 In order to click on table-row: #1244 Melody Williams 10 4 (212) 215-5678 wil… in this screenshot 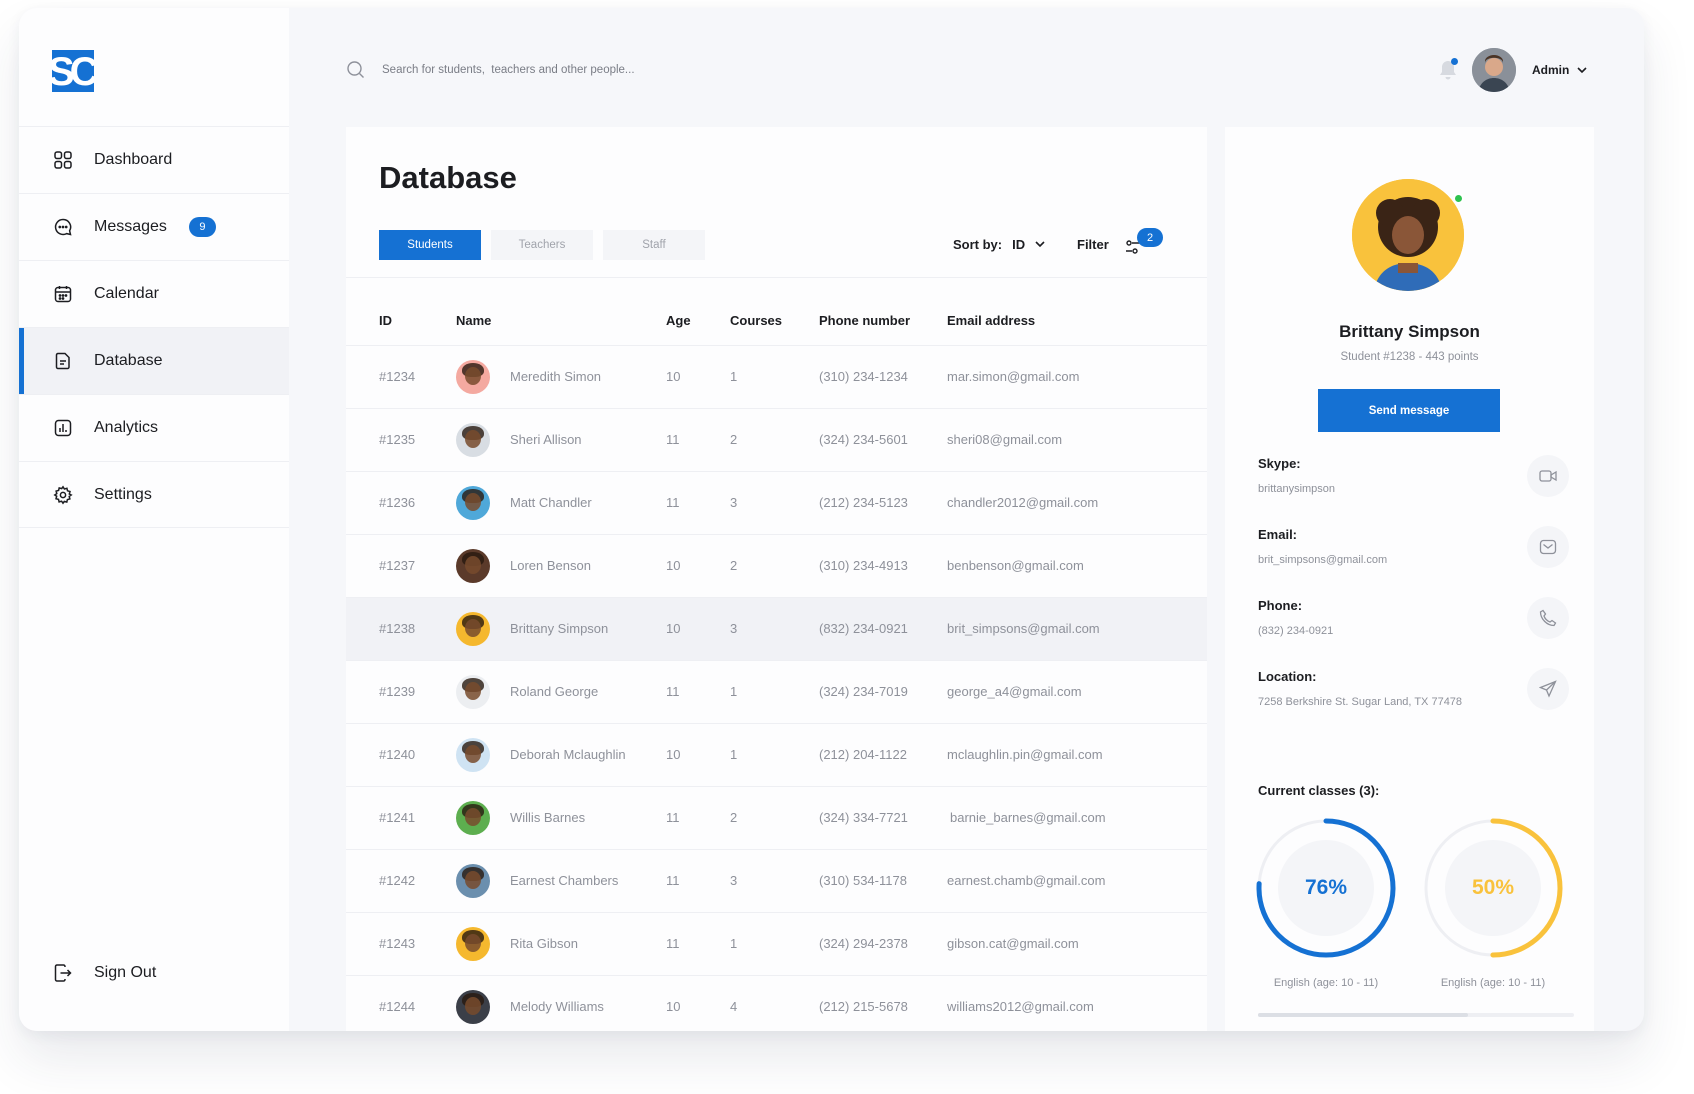, I will do `click(776, 1003)`.